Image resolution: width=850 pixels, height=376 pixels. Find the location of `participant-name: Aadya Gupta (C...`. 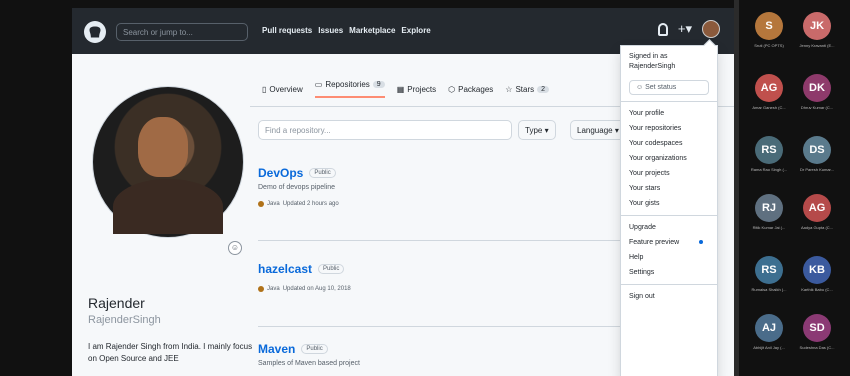

participant-name: Aadya Gupta (C... is located at coordinates (816, 227).